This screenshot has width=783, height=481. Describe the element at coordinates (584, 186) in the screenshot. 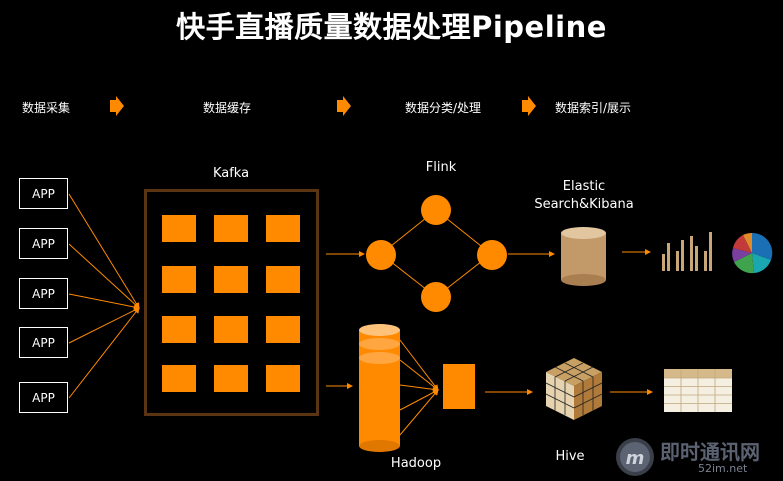

I see `elastic-label-line1: Elastic` at that location.